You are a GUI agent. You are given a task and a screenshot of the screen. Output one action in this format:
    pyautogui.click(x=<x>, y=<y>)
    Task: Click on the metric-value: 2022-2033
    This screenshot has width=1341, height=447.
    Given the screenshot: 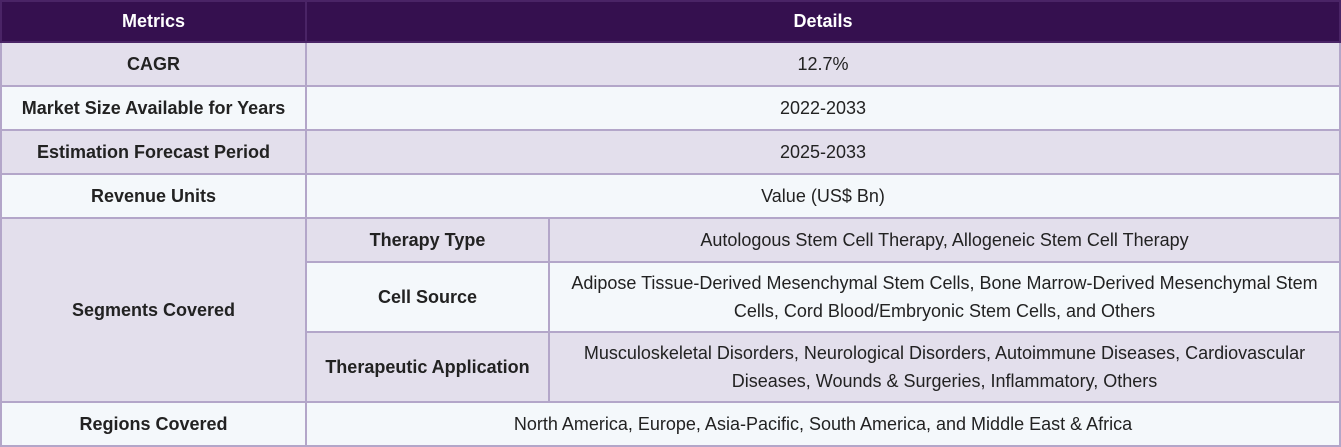 What is the action you would take?
    pyautogui.click(x=823, y=108)
    